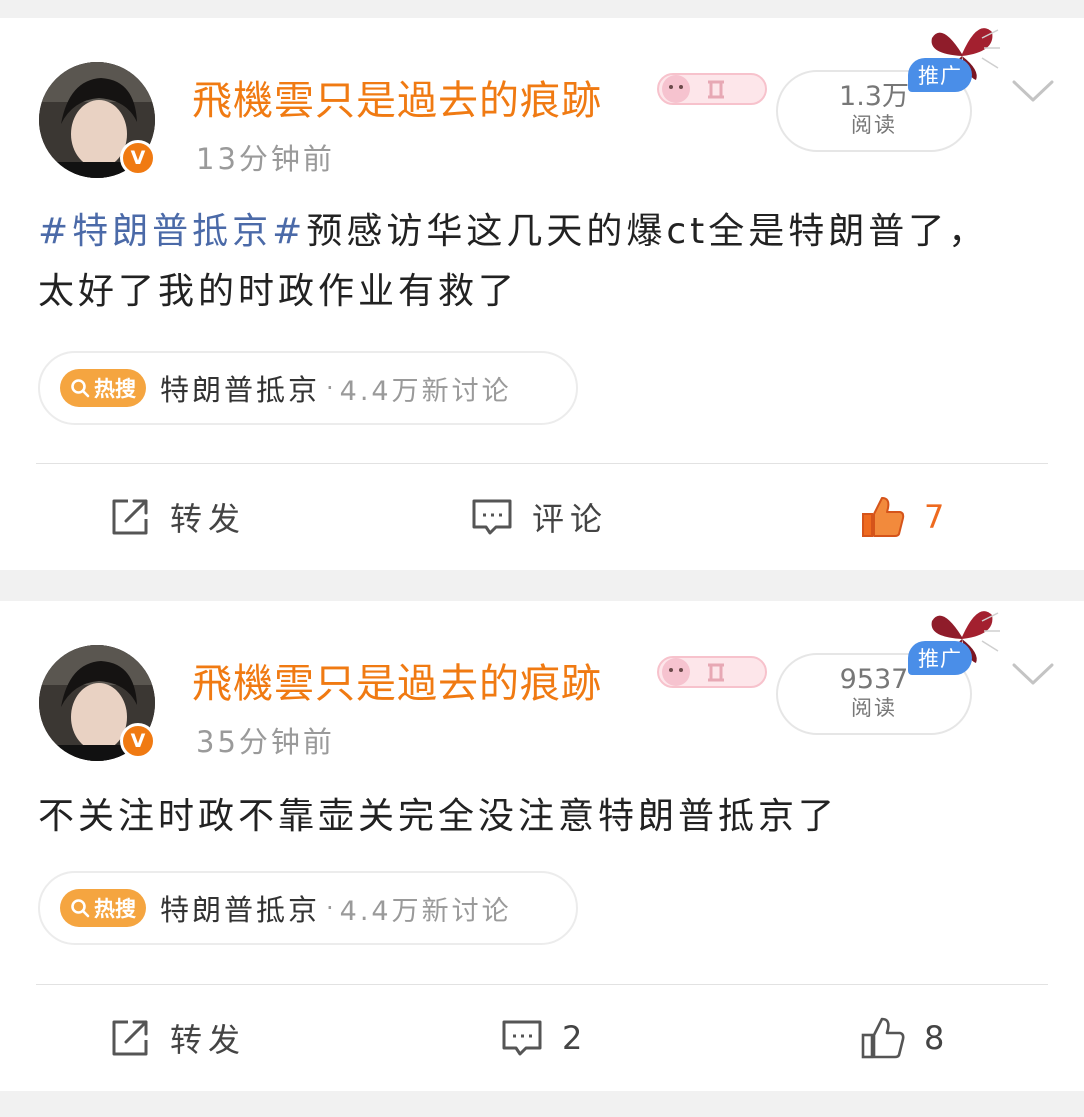  I want to click on post-content: 不关注时政不靠壶关完全没注意特朗普抵京了, so click(518, 817).